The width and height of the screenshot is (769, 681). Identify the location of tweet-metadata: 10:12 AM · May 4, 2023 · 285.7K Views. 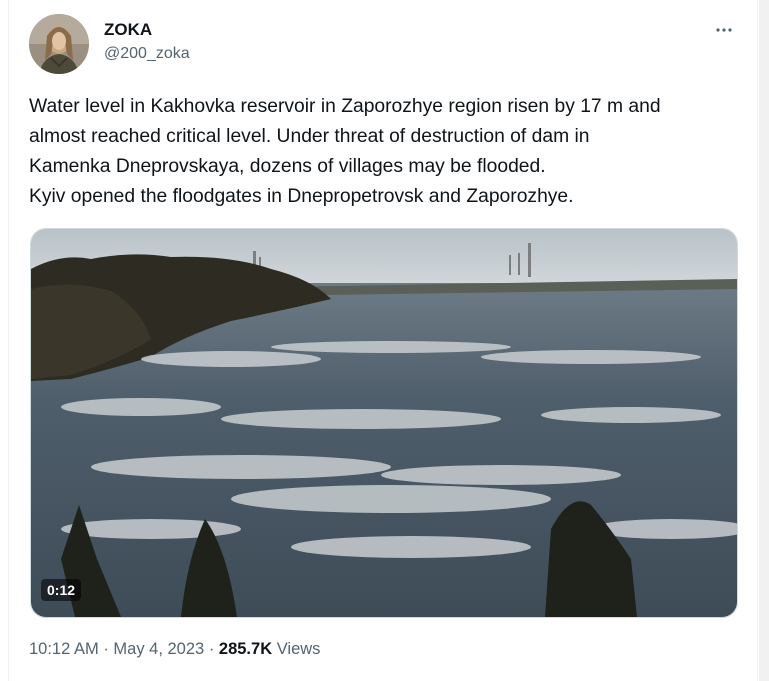
(174, 649).